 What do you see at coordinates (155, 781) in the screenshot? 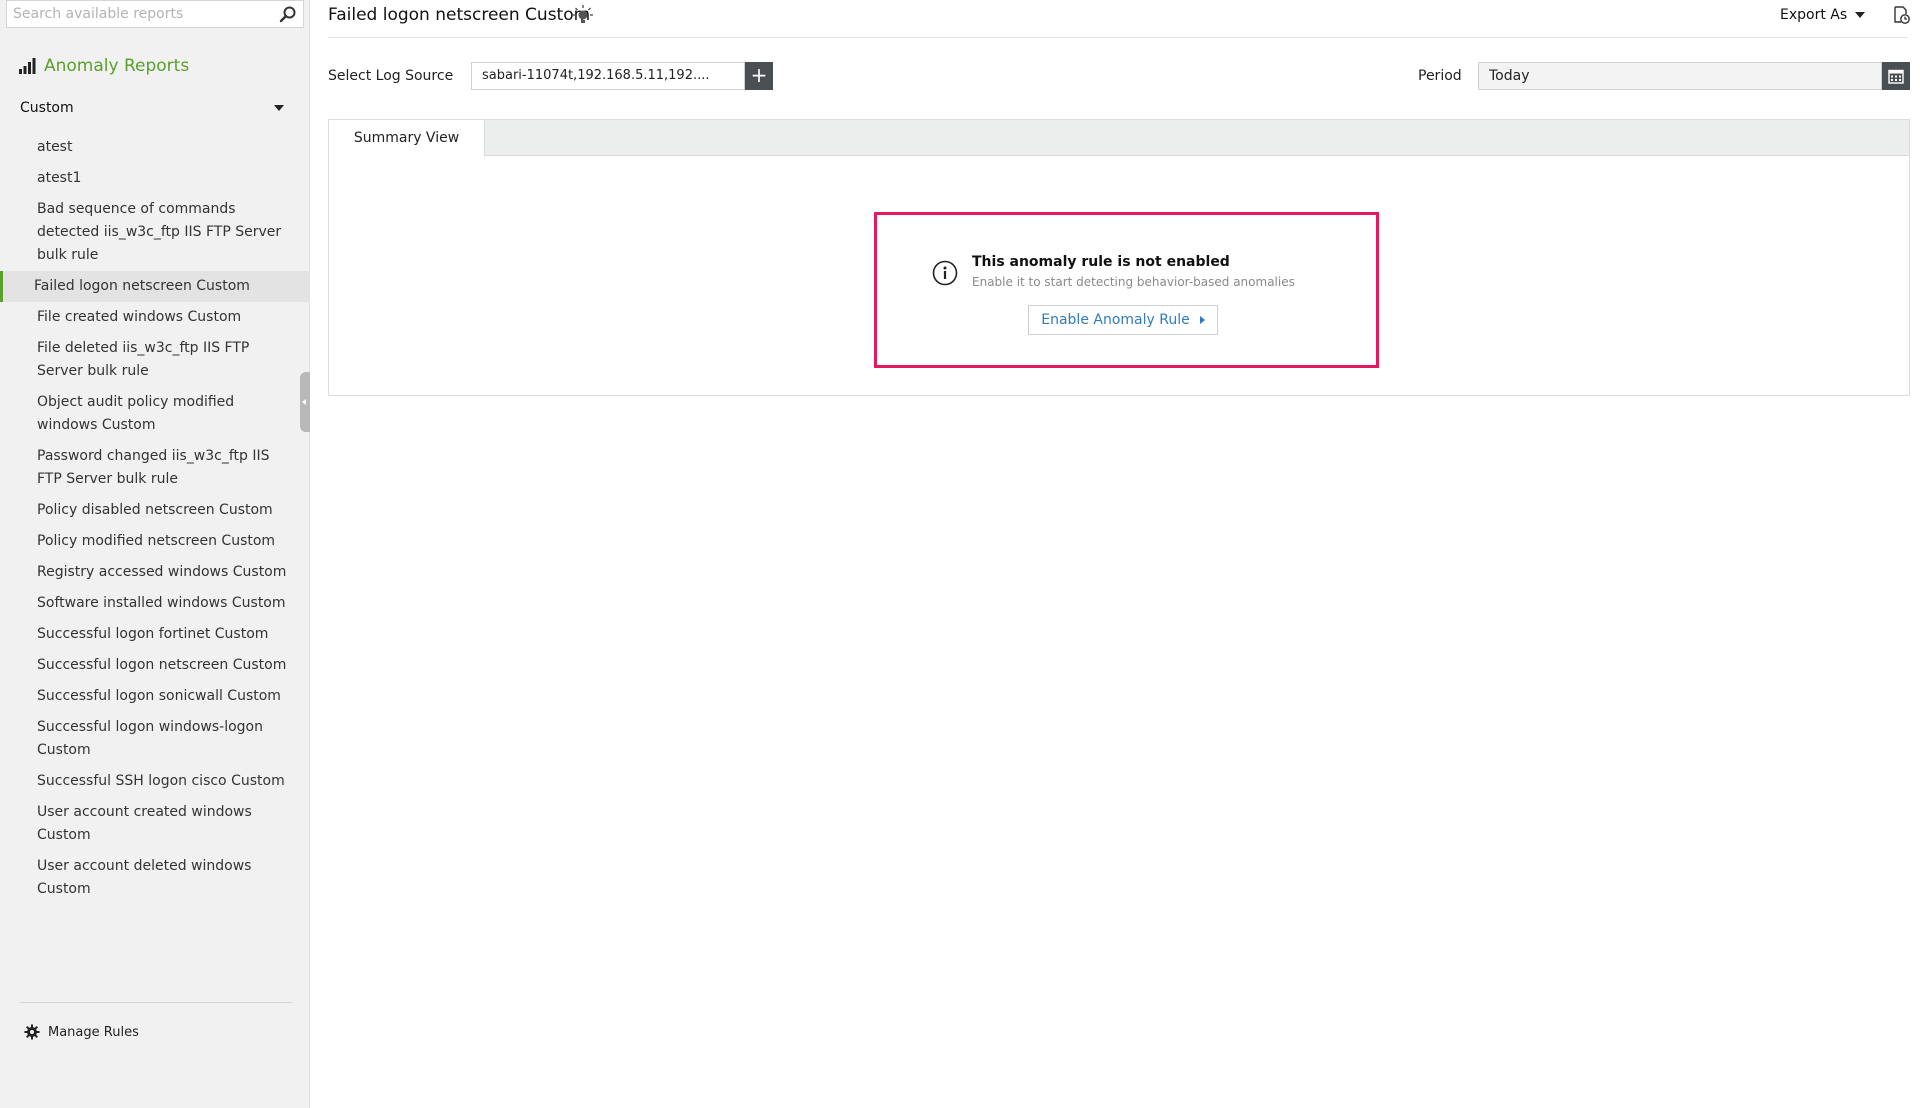
I see `report-list-item: Successful SSH logon cisco Custom` at bounding box center [155, 781].